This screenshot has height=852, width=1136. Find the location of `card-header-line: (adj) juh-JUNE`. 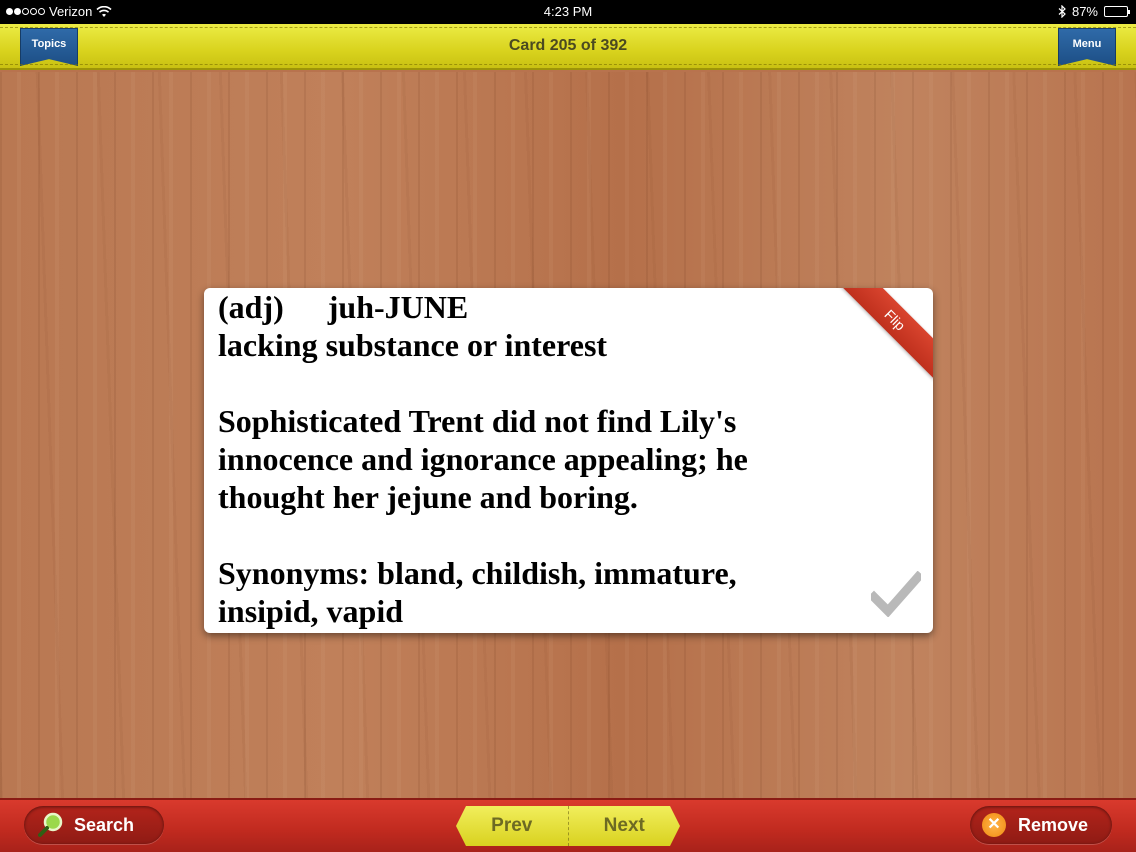

card-header-line: (adj) juh-JUNE is located at coordinates (538, 307).